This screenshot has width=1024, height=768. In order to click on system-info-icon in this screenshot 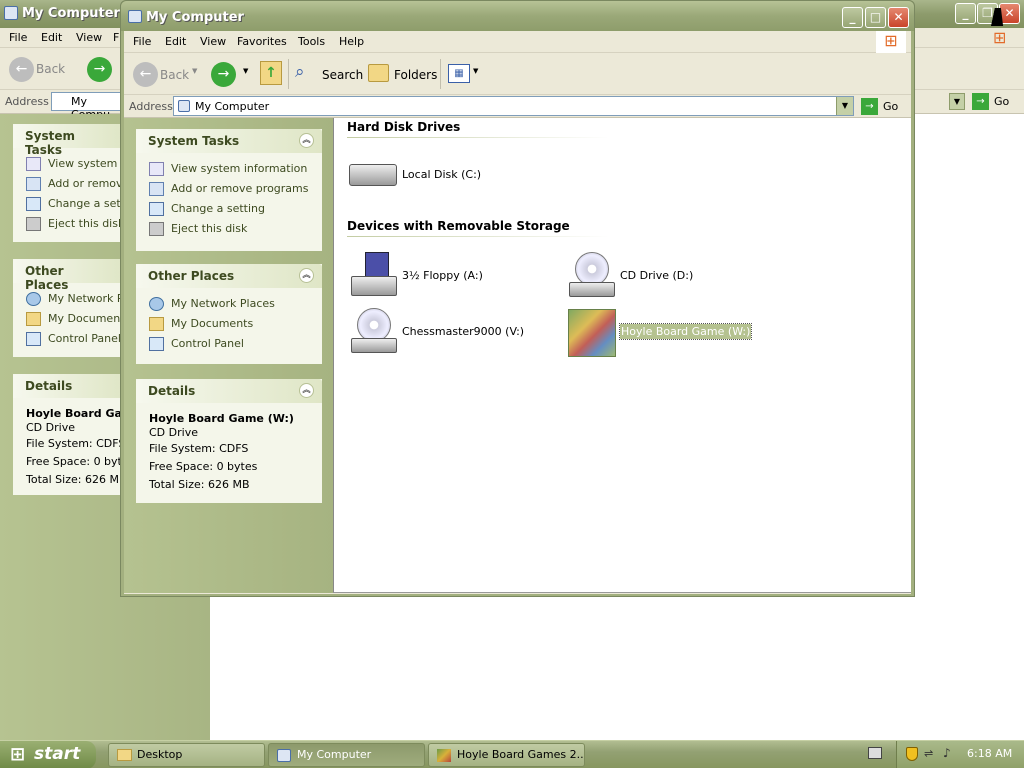, I will do `click(156, 169)`.